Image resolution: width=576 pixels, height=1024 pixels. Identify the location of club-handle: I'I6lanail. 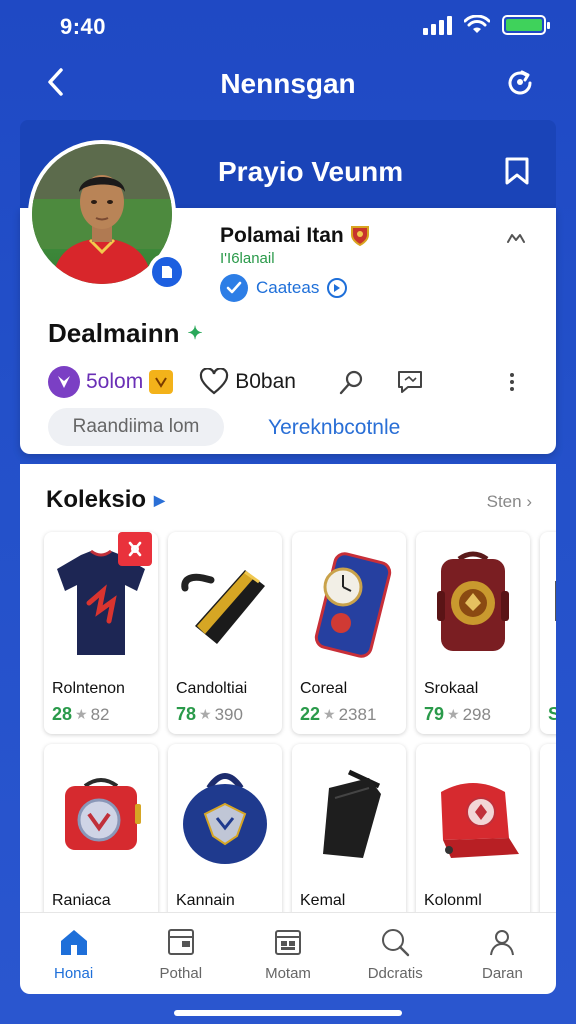
(247, 258).